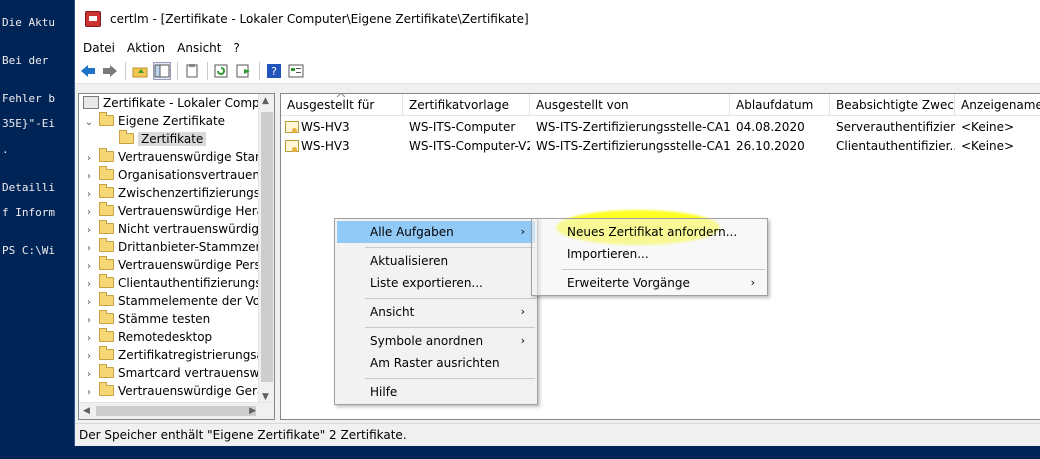 This screenshot has height=459, width=1040. What do you see at coordinates (436, 261) in the screenshot?
I see `menu-item-aktualisieren: Aktualisieren` at bounding box center [436, 261].